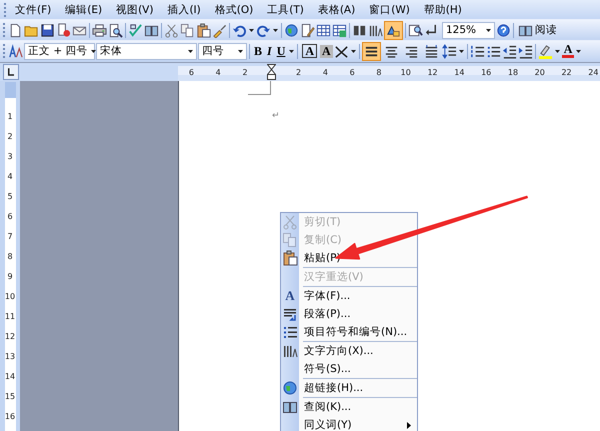  I want to click on align-distributed-icon, so click(431, 51).